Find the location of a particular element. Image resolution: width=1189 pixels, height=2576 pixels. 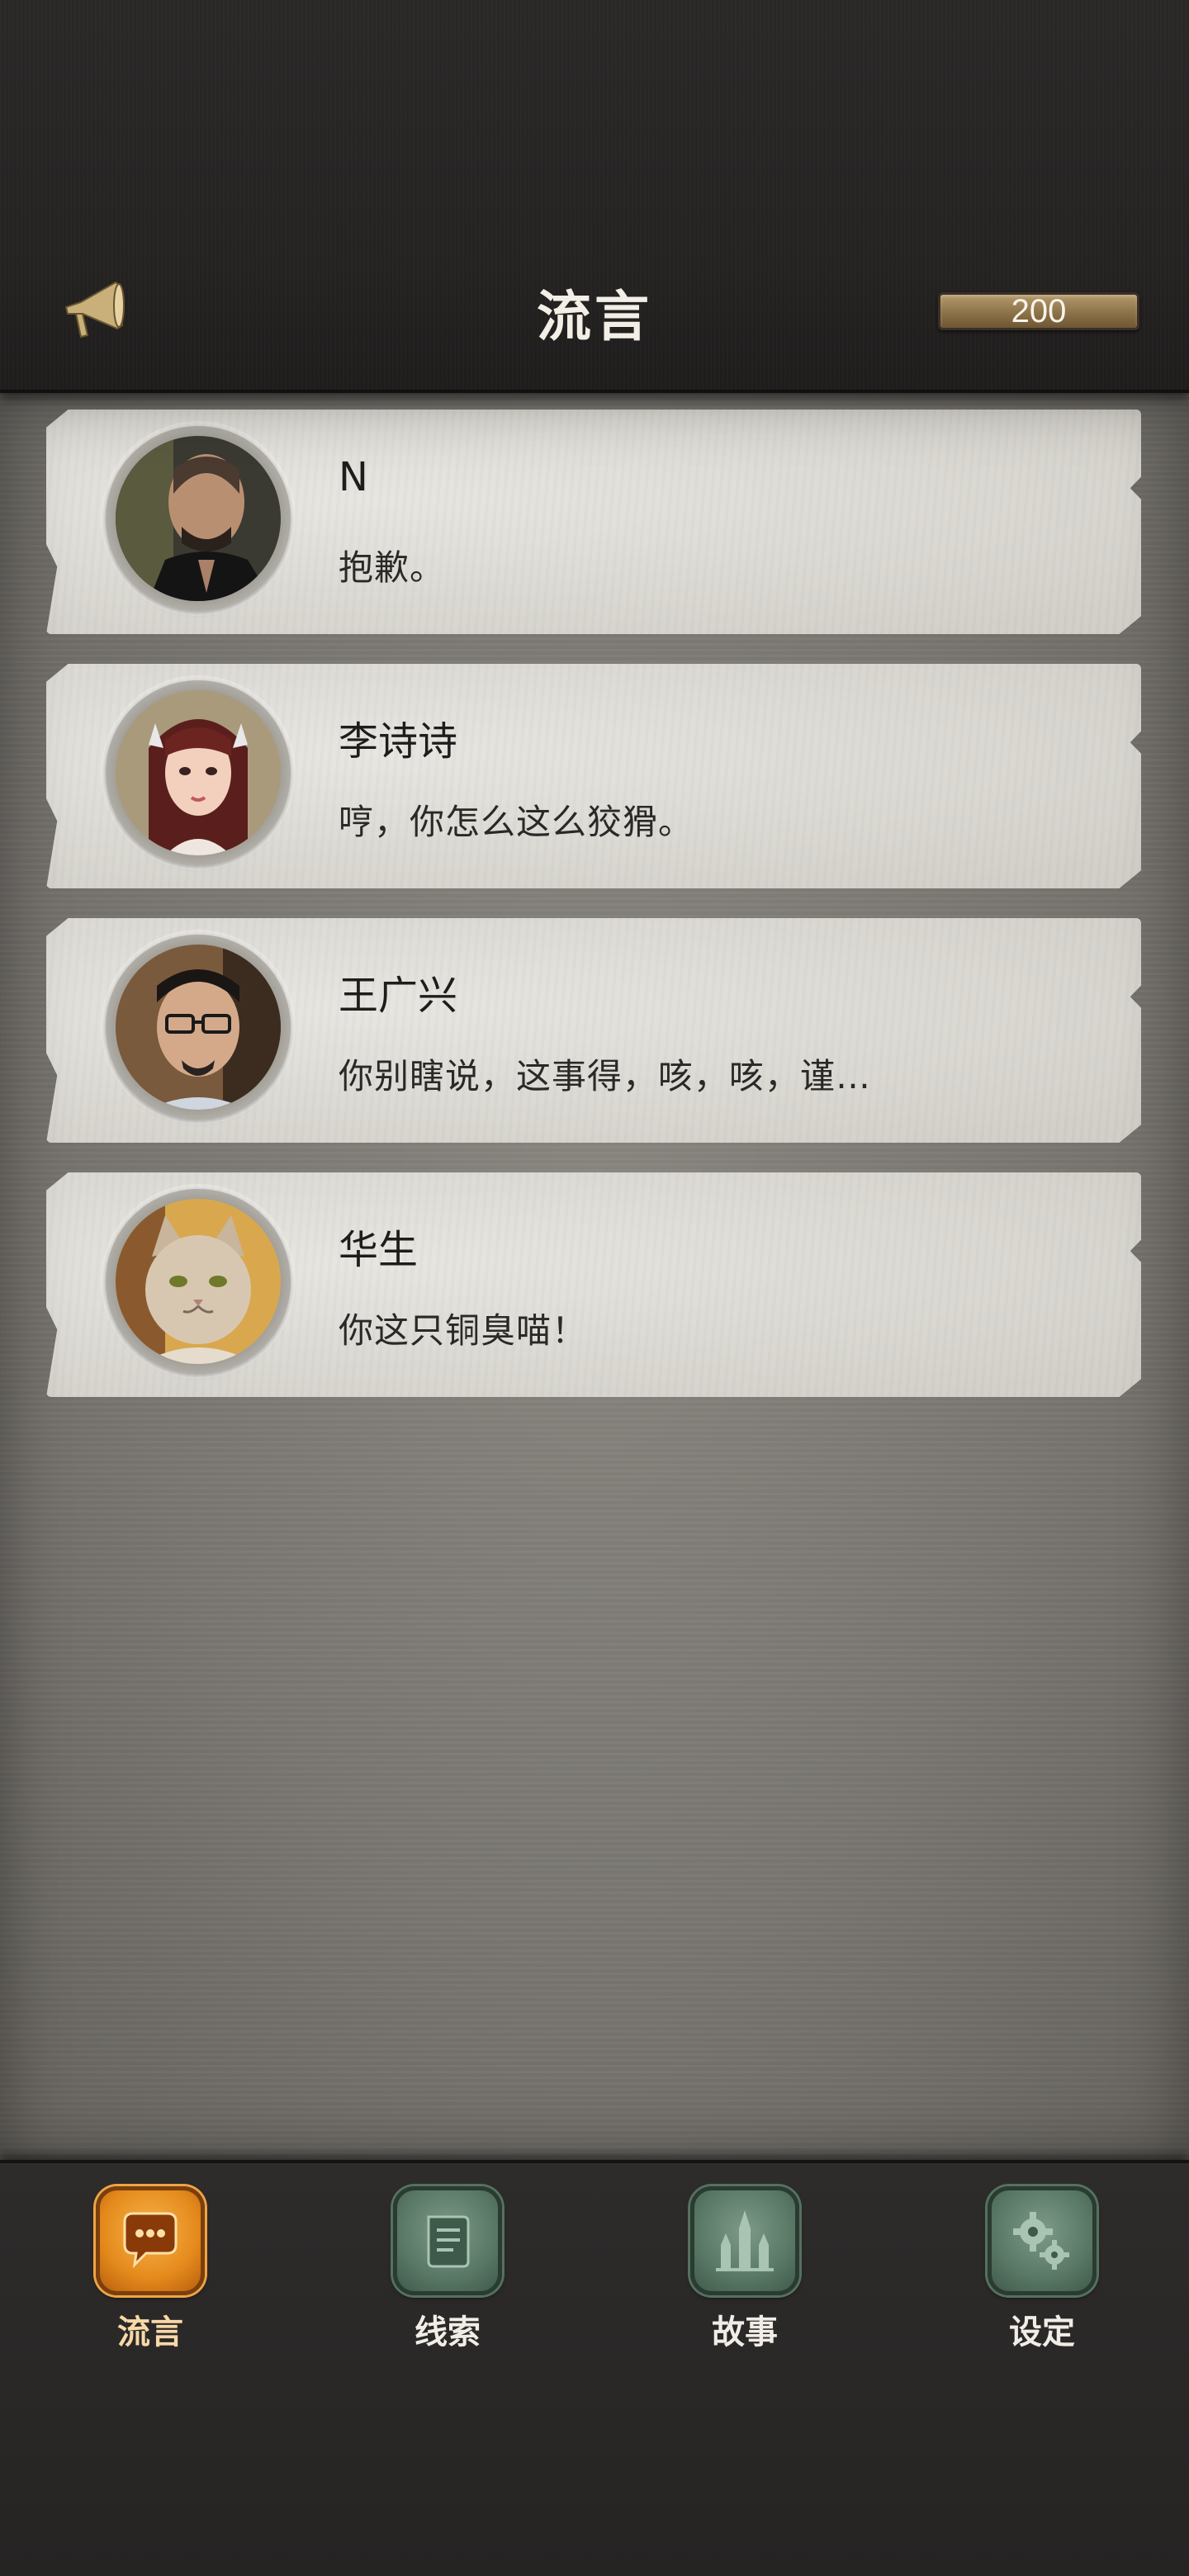

tab-rumors: 流言 is located at coordinates (150, 2268).